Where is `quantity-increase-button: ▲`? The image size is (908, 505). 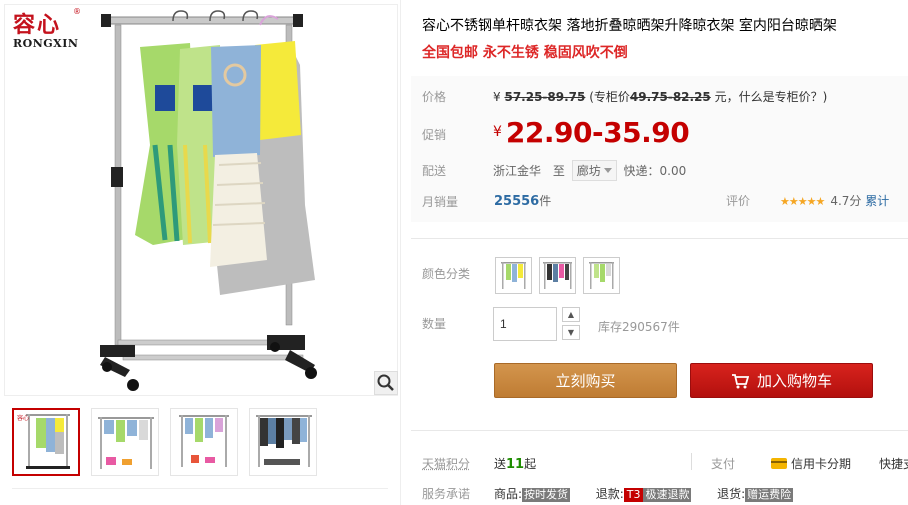 quantity-increase-button: ▲ is located at coordinates (571, 314).